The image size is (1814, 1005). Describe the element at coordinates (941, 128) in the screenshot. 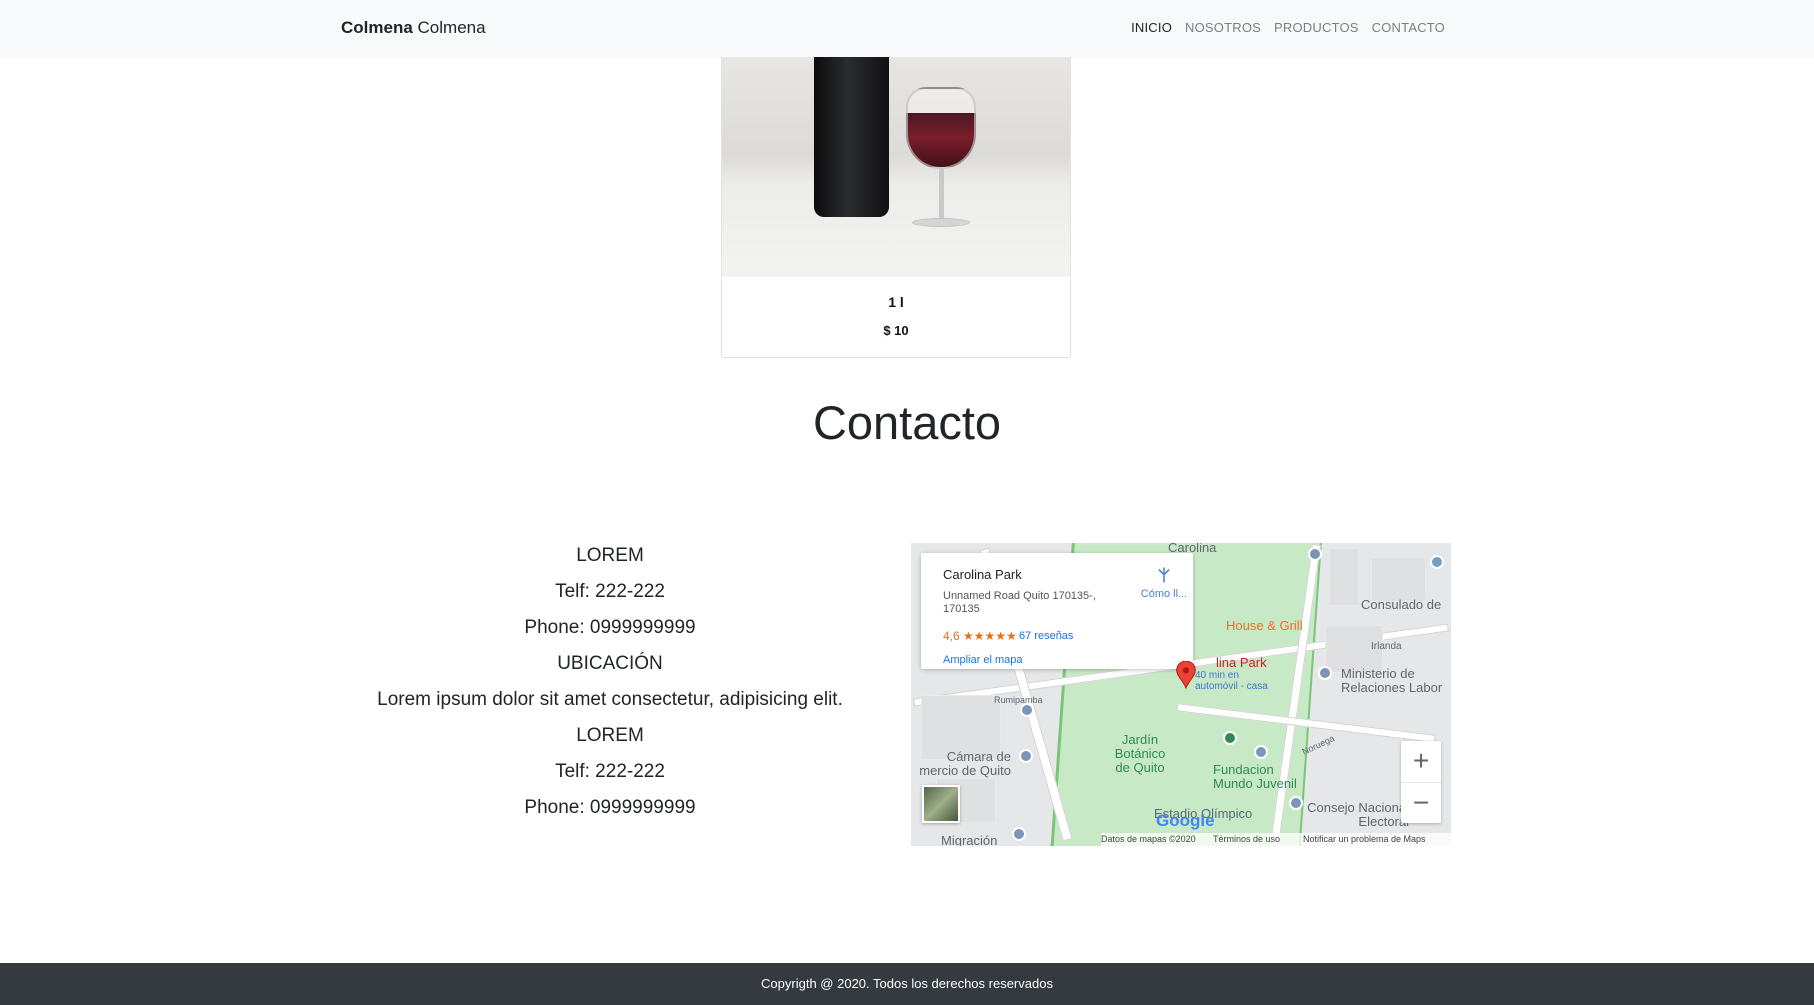

I see `wine-glass-bowl` at that location.